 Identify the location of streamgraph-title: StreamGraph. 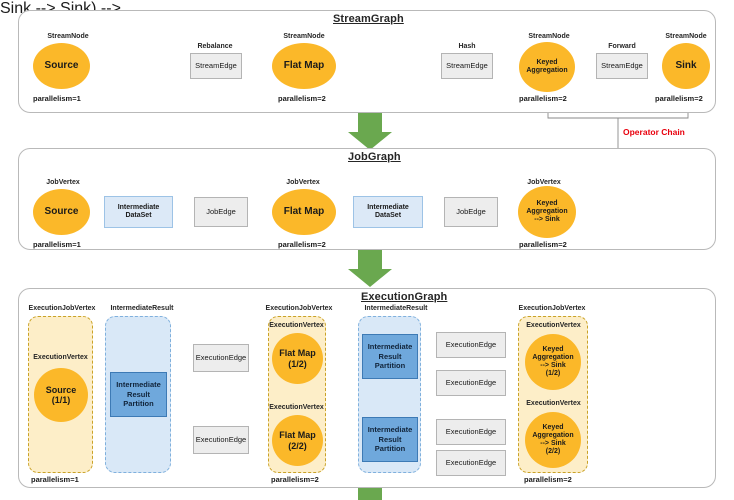
(368, 19).